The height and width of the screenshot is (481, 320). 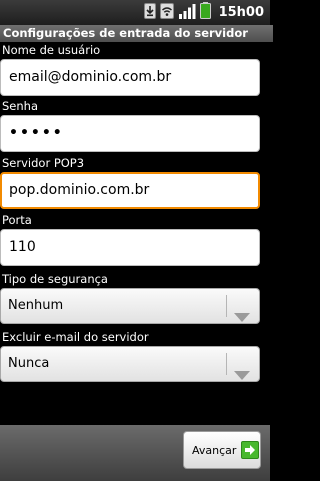 I want to click on username-label: Nome de usuário, so click(x=51, y=50).